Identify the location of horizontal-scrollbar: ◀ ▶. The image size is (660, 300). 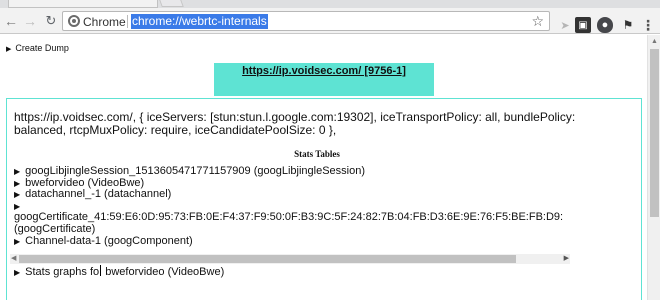
(290, 259).